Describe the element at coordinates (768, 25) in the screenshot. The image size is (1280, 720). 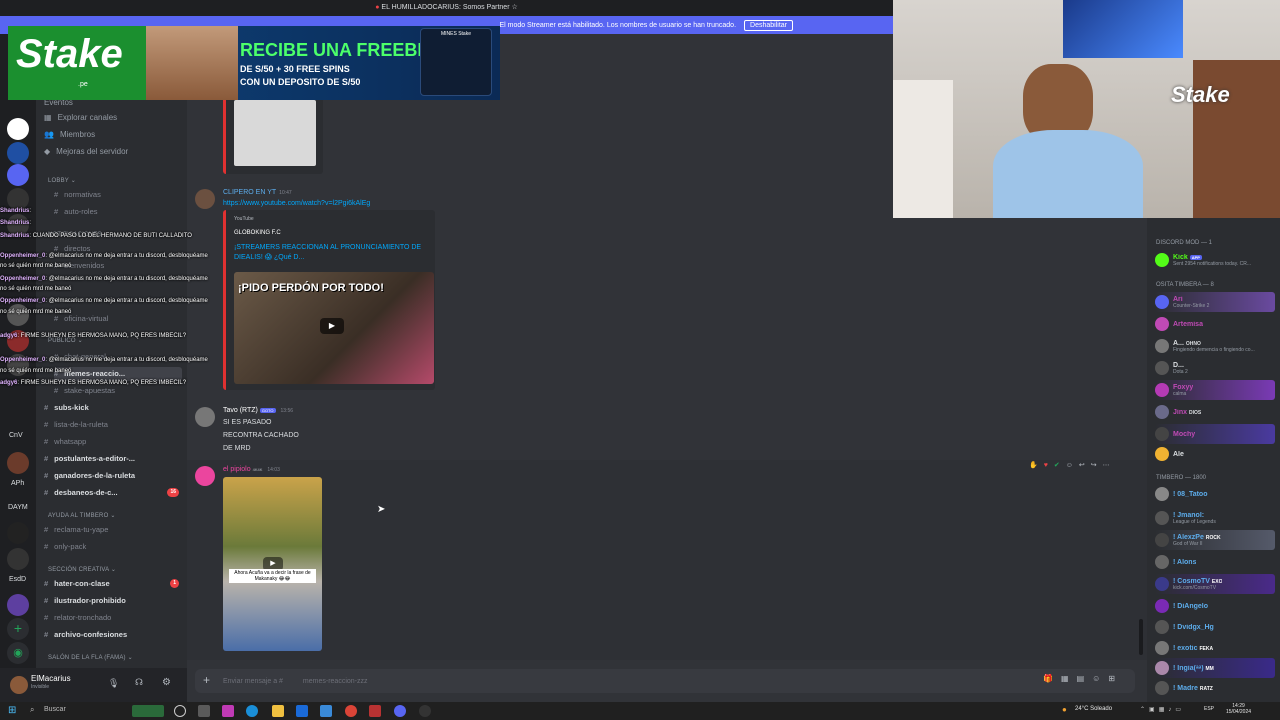
I see `disable-streamer-mode-button: Deshabilitar` at that location.